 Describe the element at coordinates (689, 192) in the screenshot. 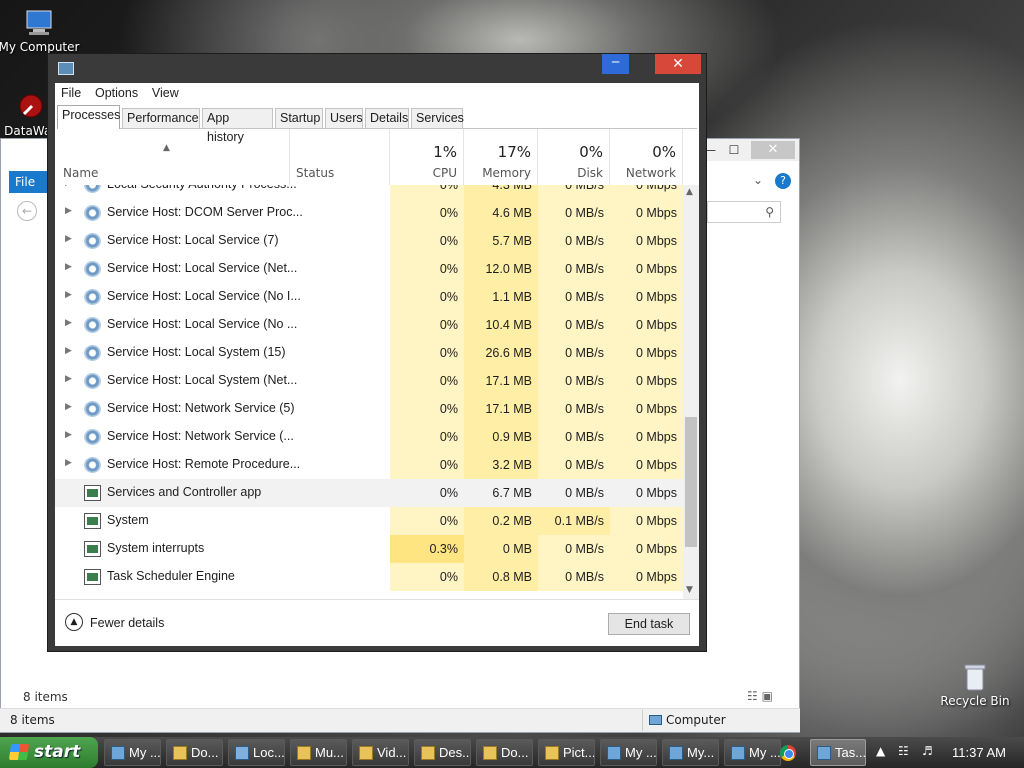

I see `scroll-up-icon: ▲` at that location.